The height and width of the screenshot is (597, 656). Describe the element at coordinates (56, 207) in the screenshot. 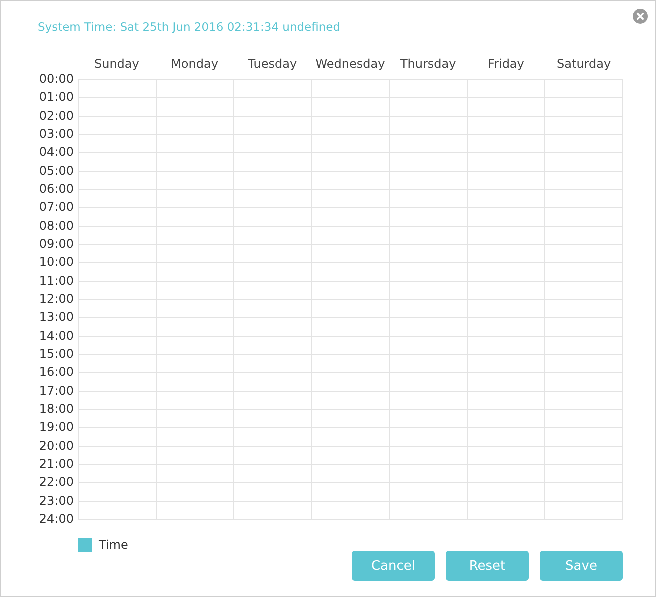

I see `hour-label: 07:00` at that location.